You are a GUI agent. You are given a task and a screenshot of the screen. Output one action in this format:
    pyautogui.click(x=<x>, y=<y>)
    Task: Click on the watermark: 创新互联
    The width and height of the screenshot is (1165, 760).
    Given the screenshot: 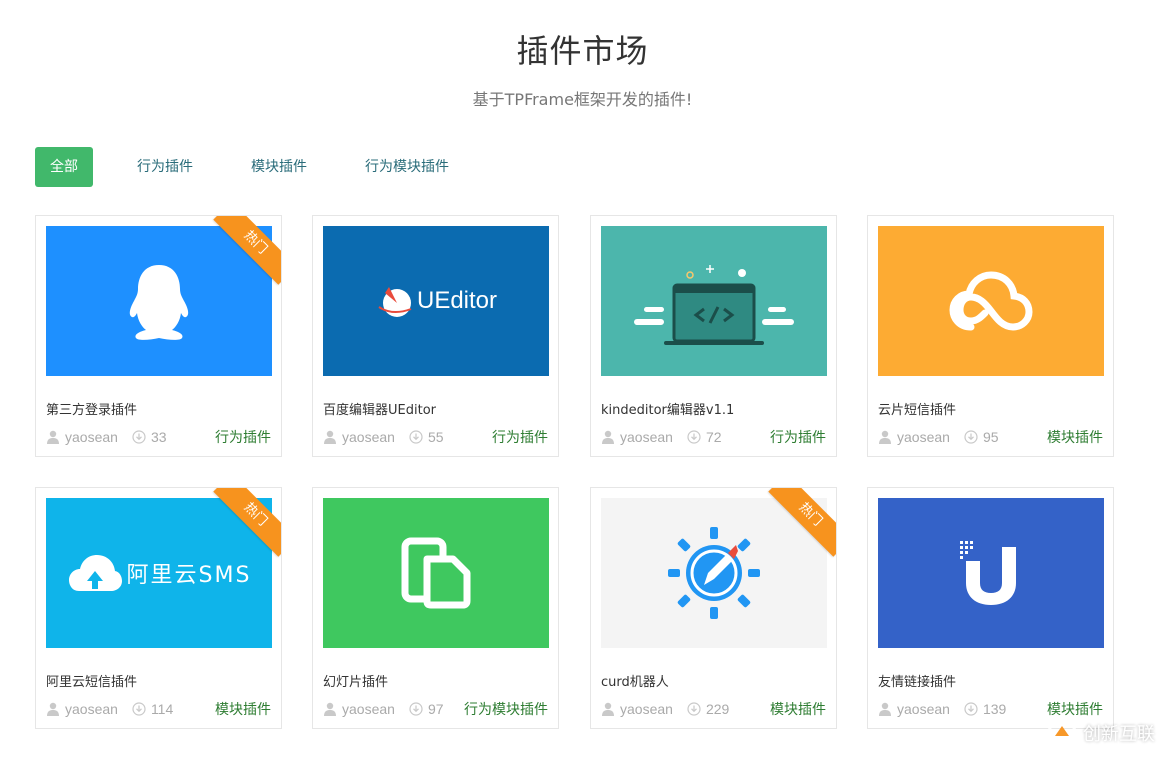 What is the action you would take?
    pyautogui.click(x=1101, y=733)
    